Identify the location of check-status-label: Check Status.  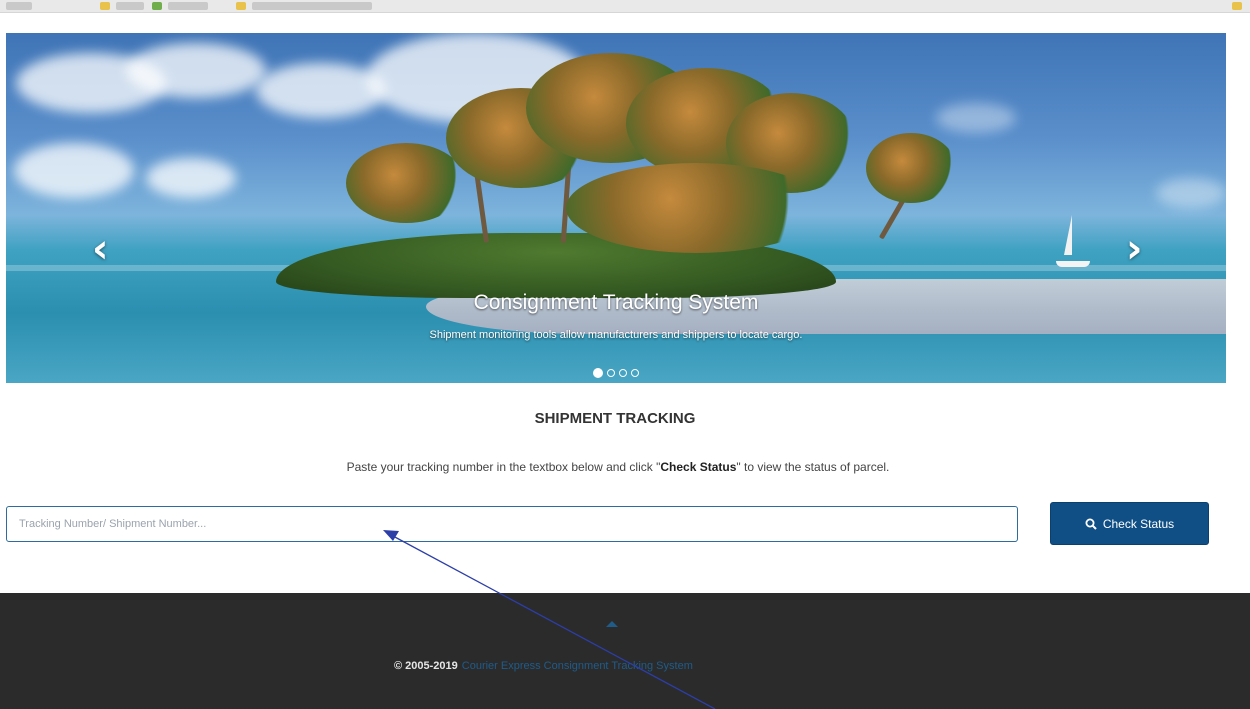
(1138, 523).